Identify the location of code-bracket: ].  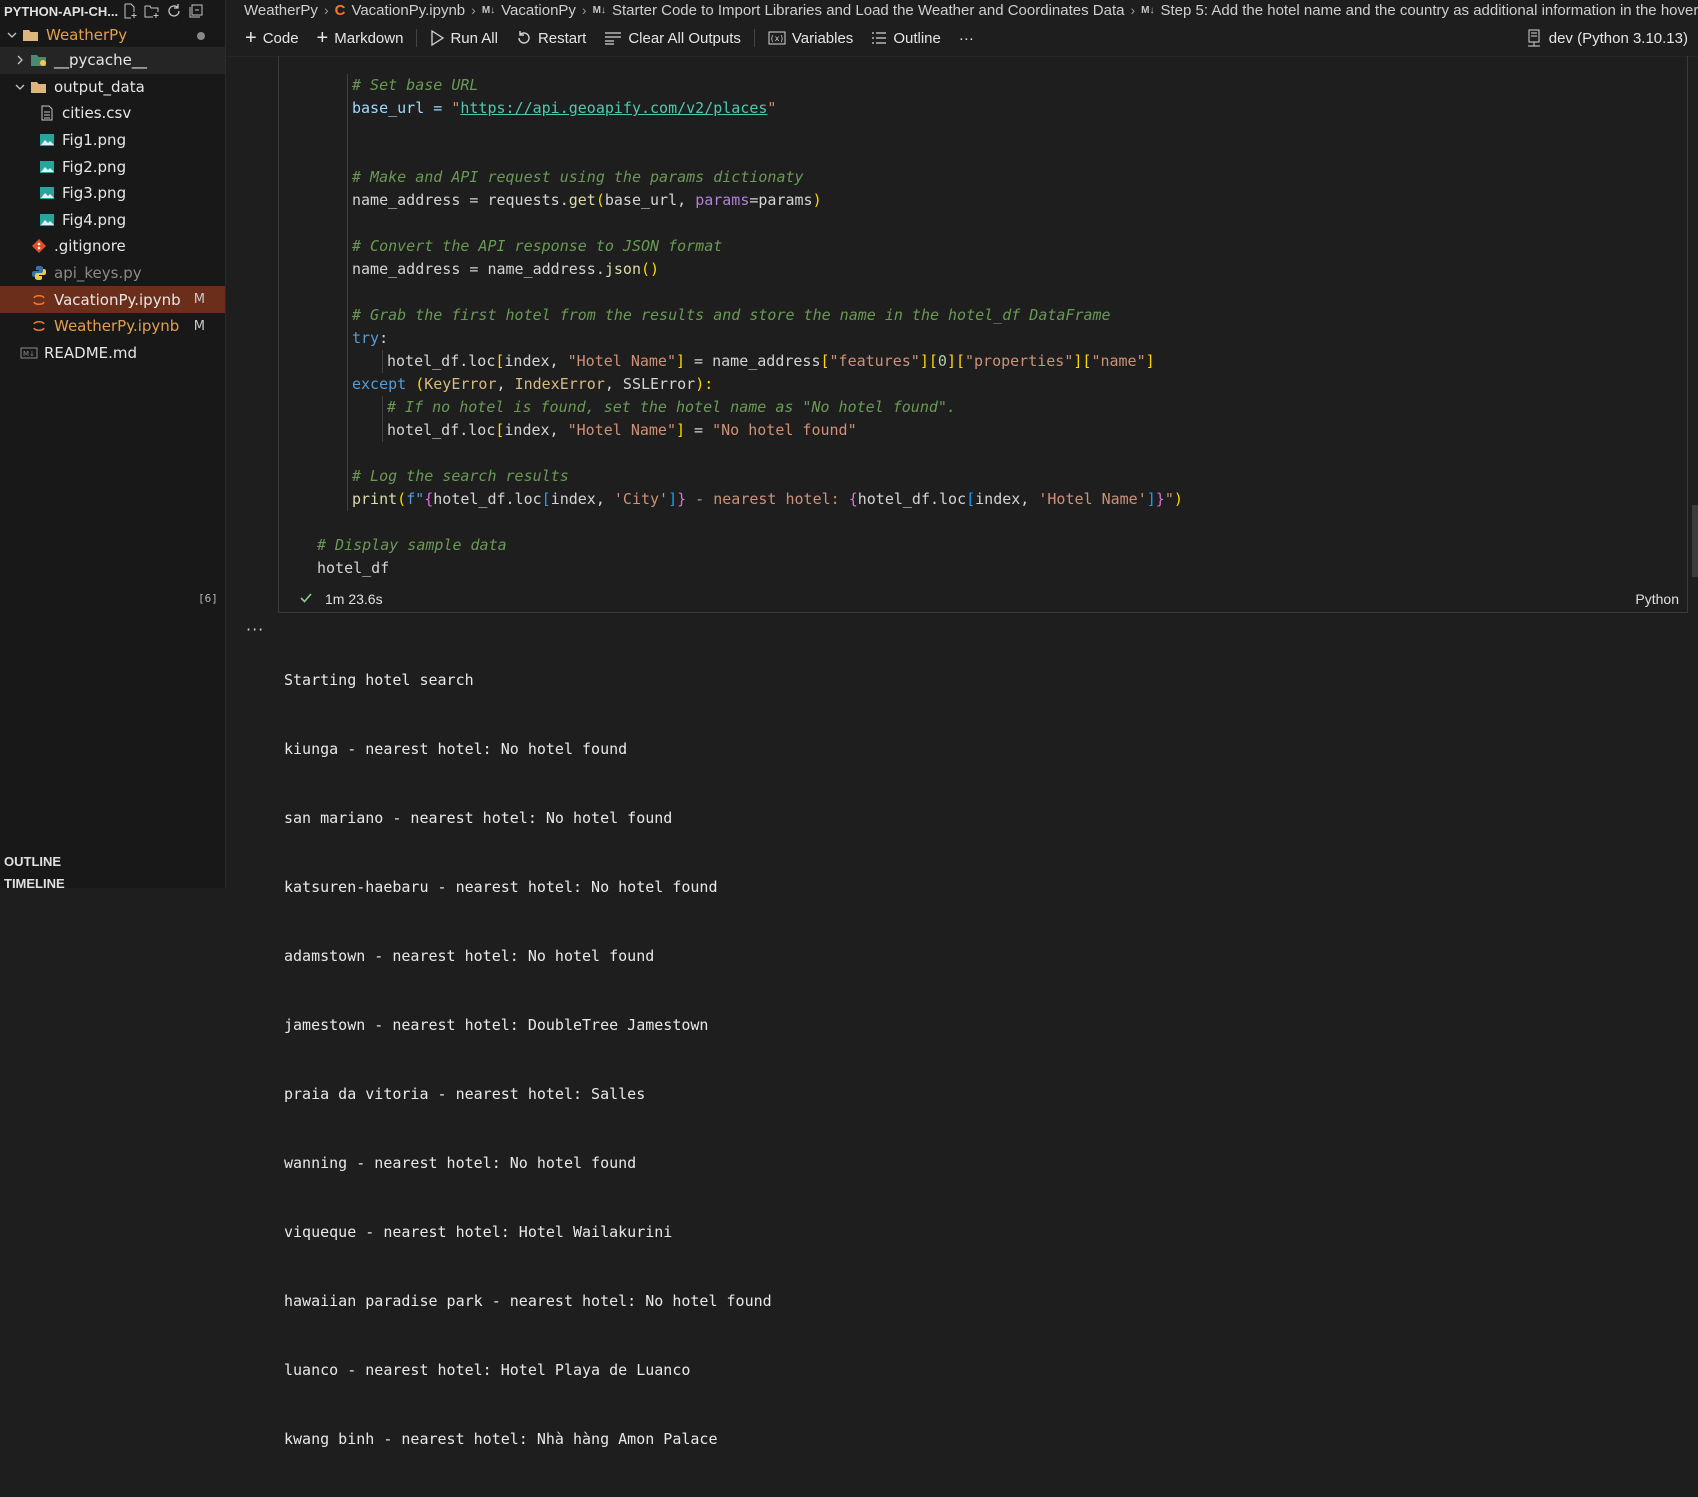
(1151, 499).